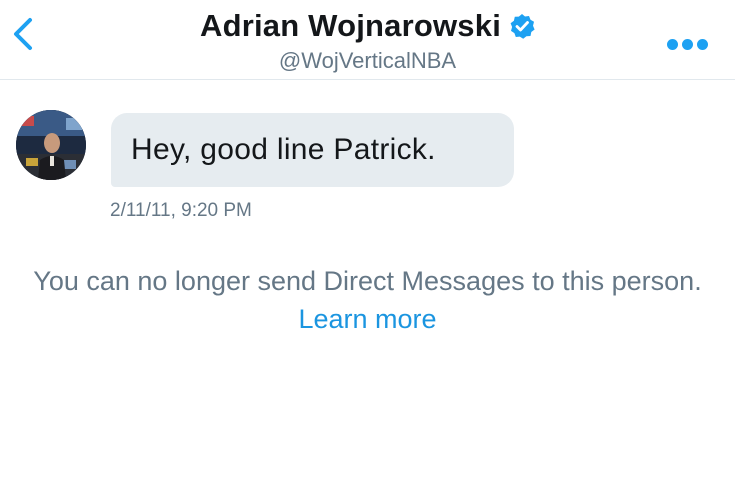  What do you see at coordinates (367, 60) in the screenshot?
I see `contact-handle: @WojVerticalNBA` at bounding box center [367, 60].